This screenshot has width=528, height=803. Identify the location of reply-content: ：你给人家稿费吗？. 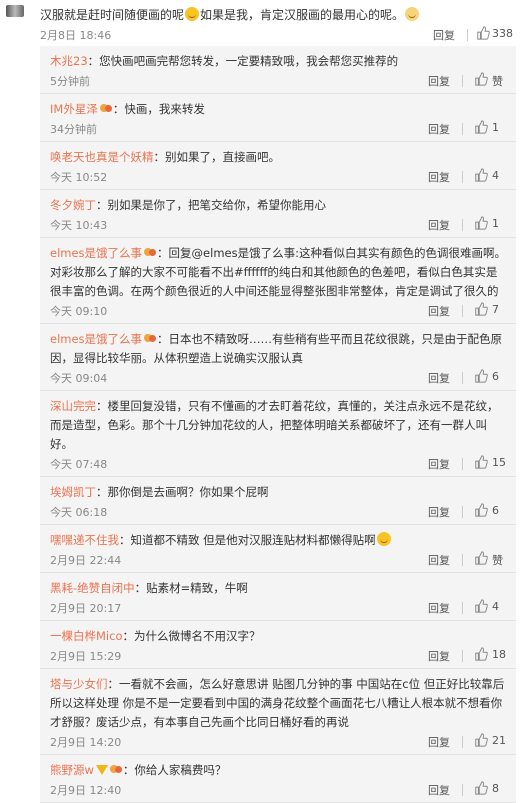
(174, 770).